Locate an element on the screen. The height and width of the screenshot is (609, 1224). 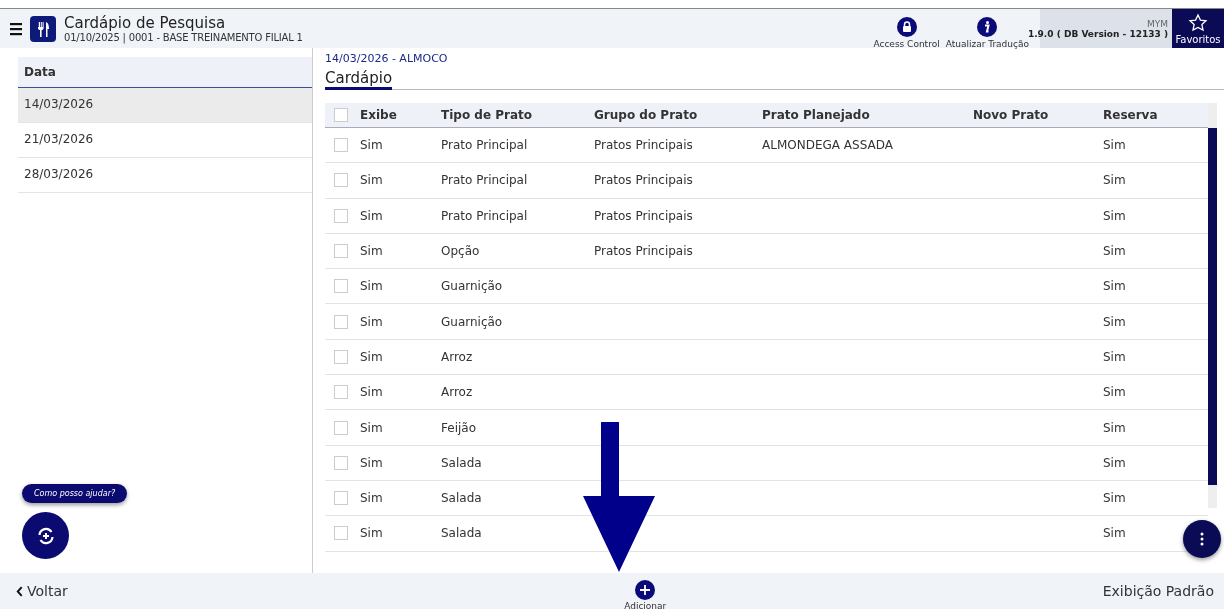
favorites-button: Favoritos is located at coordinates (1198, 28).